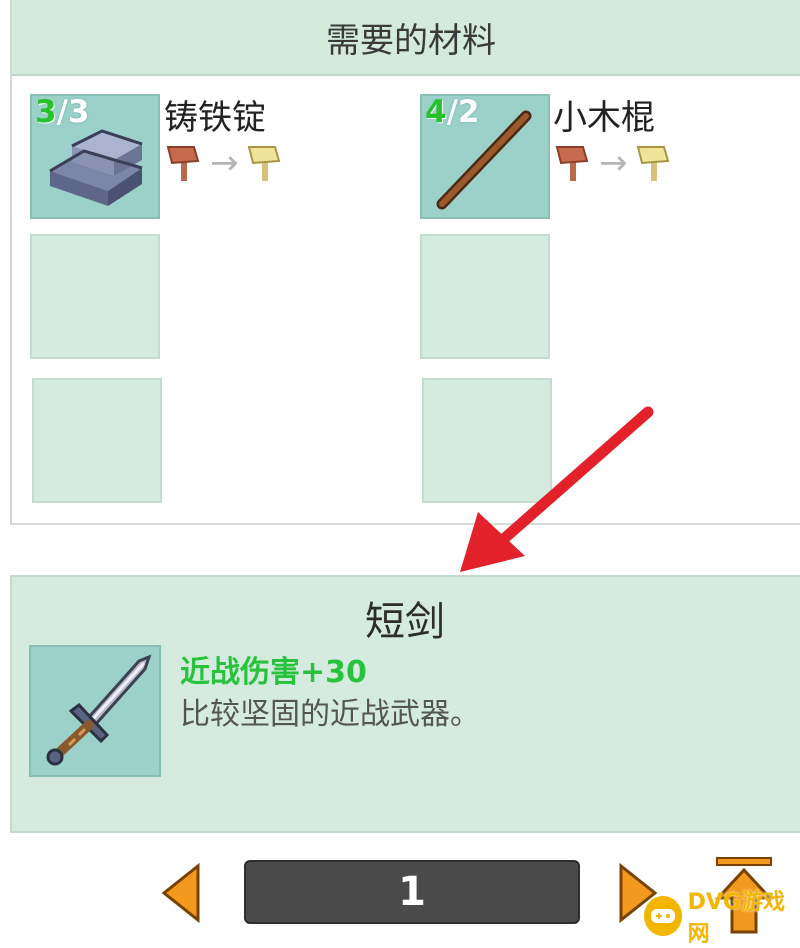 The width and height of the screenshot is (800, 948). I want to click on material-name-wooden-stick: 小木棍, so click(604, 118).